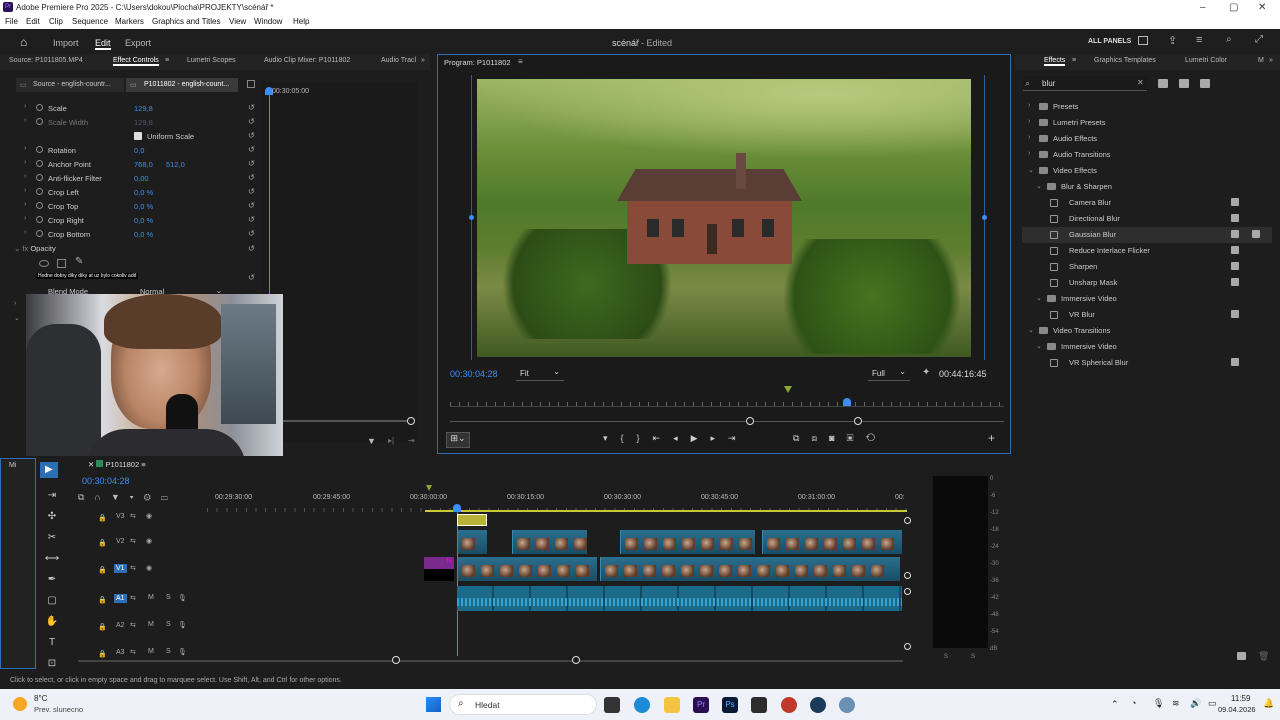 This screenshot has width=1280, height=720. What do you see at coordinates (186, 21) in the screenshot?
I see `menu-graphics: Graphics and Titles` at bounding box center [186, 21].